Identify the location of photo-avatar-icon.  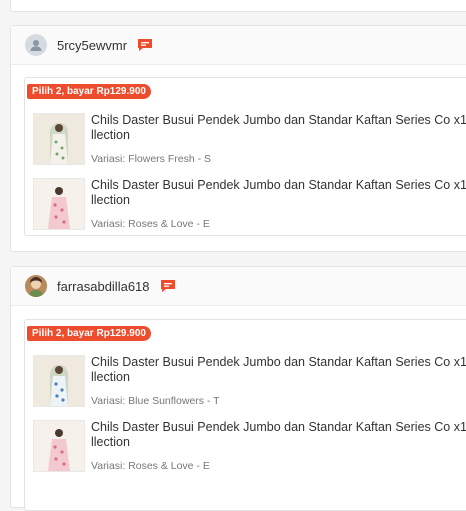
(36, 286).